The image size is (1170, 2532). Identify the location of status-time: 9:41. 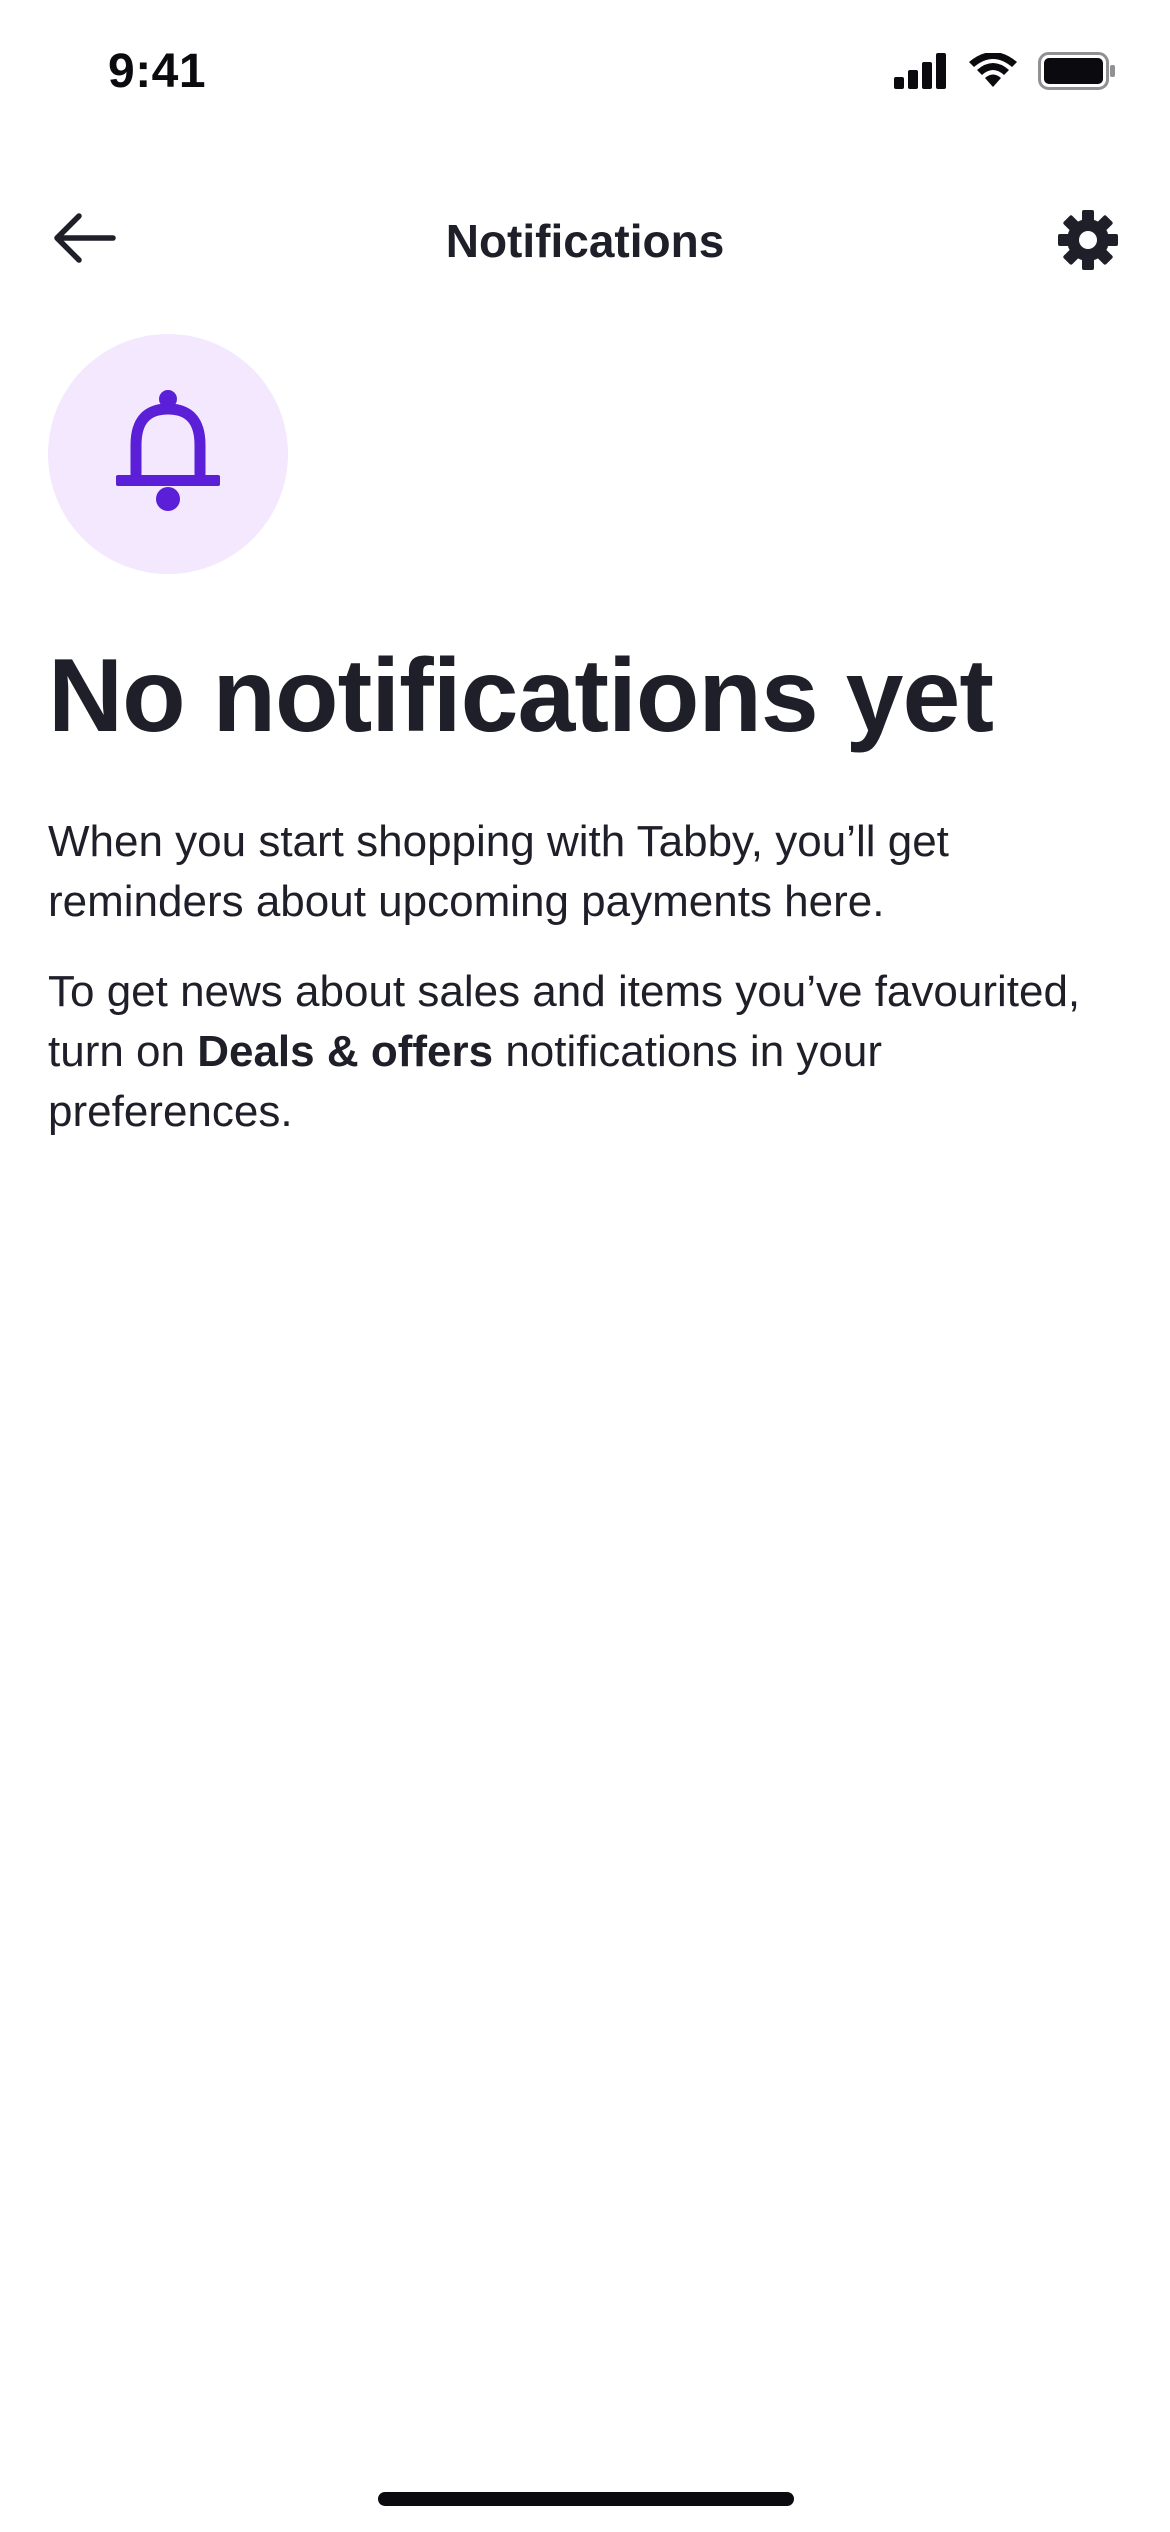
(157, 71).